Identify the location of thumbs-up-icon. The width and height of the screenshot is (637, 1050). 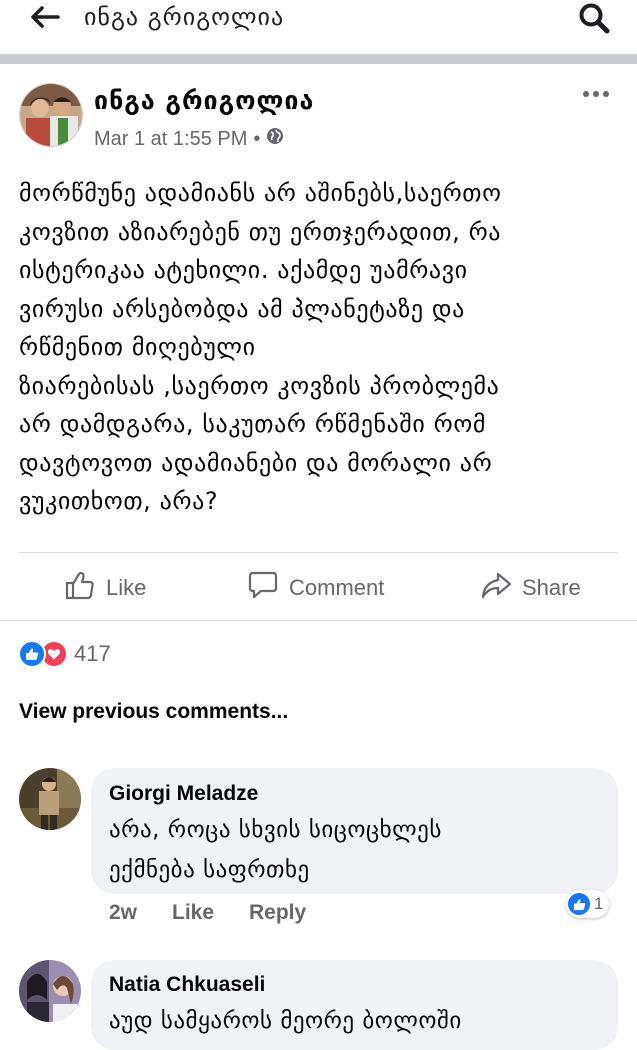
(80, 588).